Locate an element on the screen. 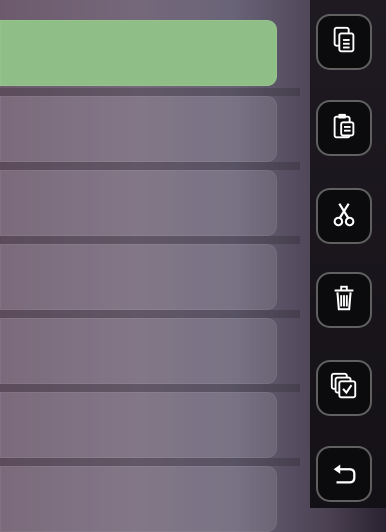  select-all-icon is located at coordinates (344, 388).